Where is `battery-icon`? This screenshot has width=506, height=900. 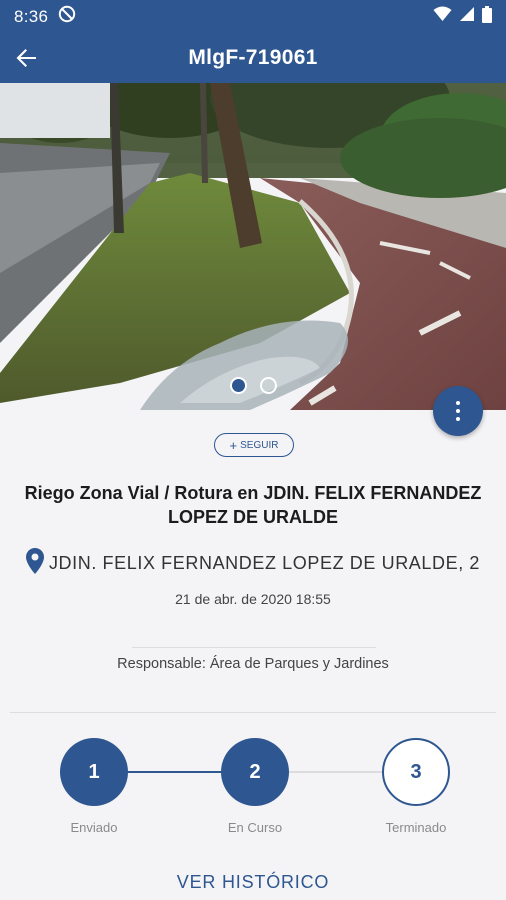 battery-icon is located at coordinates (487, 16).